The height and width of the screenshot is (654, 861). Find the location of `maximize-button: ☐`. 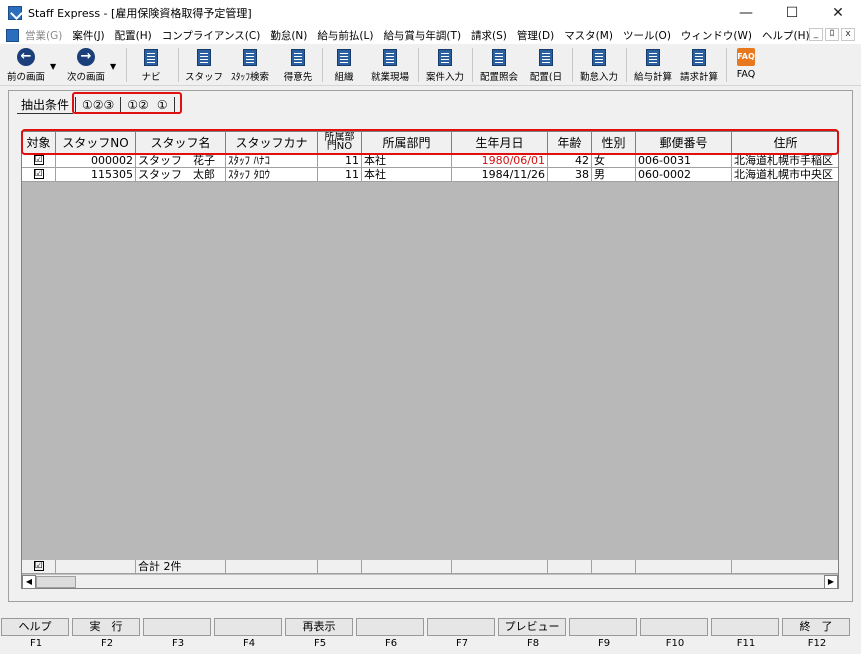

maximize-button: ☐ is located at coordinates (792, 13).